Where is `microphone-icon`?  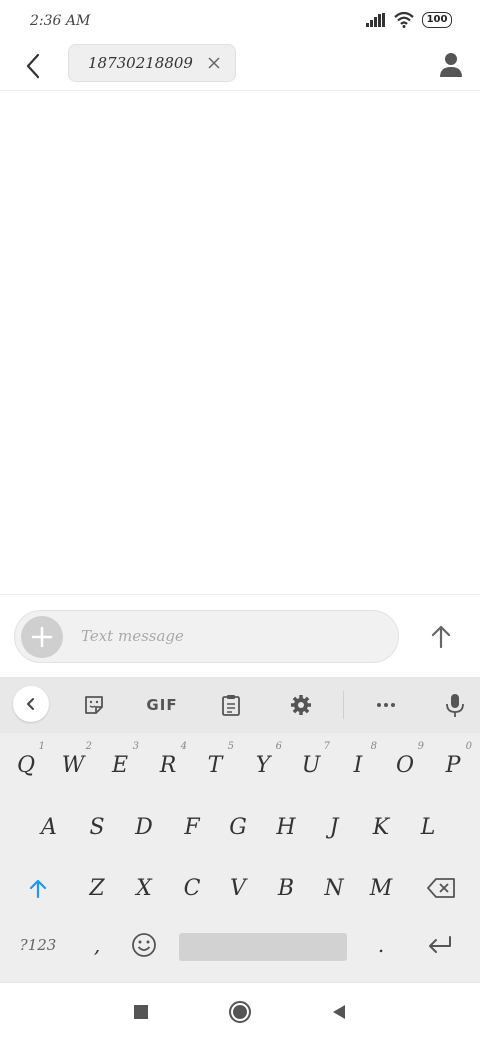 microphone-icon is located at coordinates (455, 705).